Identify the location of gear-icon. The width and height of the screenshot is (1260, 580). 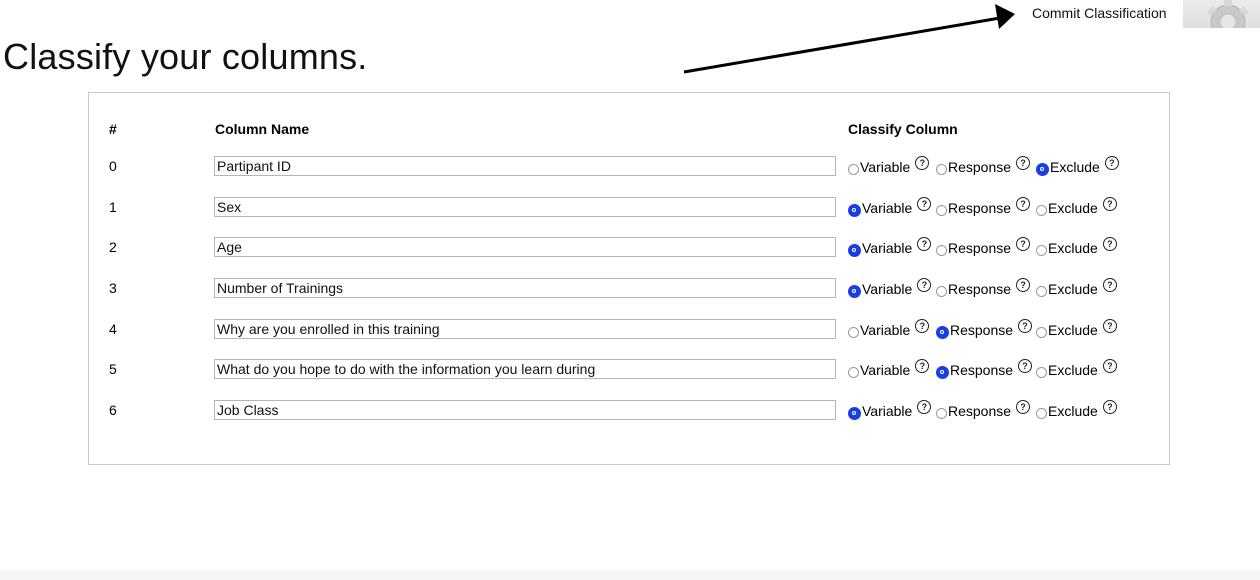
(1228, 14).